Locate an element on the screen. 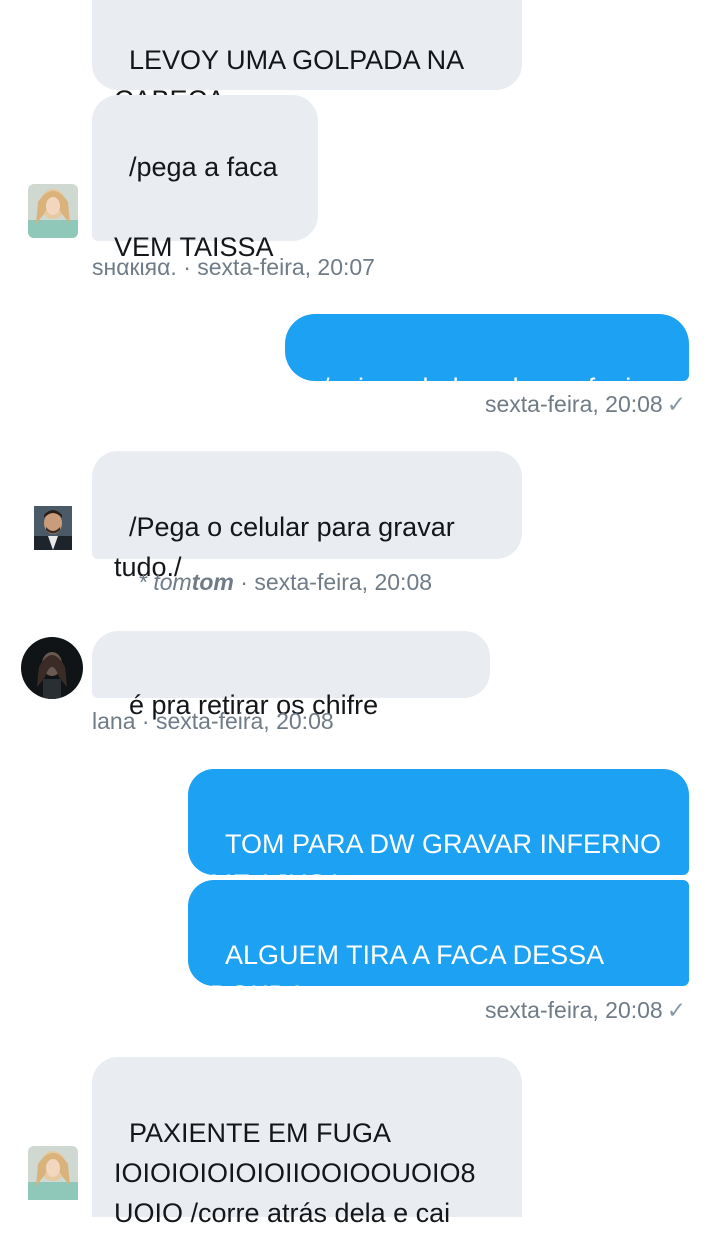  message-bubble: /sai cambaleando pra fugir is located at coordinates (487, 358).